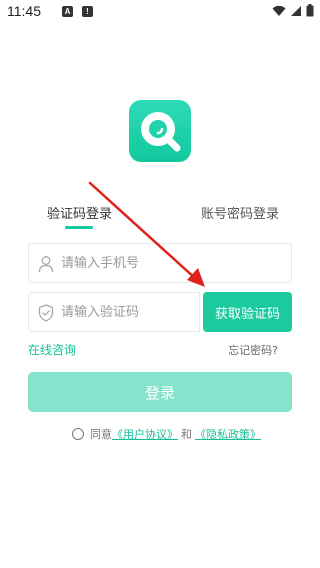 The height and width of the screenshot is (568, 320). I want to click on magnifier-q-icon, so click(161, 132).